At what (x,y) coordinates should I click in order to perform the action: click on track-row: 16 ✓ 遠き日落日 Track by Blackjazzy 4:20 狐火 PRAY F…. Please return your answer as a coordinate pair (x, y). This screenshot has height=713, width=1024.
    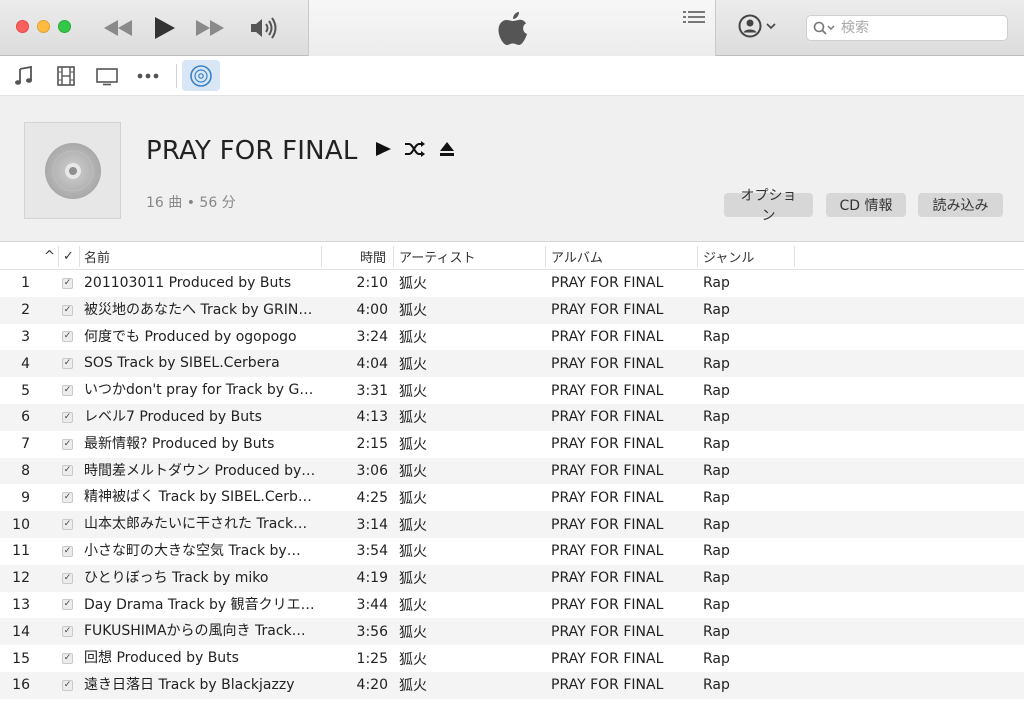
    Looking at the image, I should click on (512, 685).